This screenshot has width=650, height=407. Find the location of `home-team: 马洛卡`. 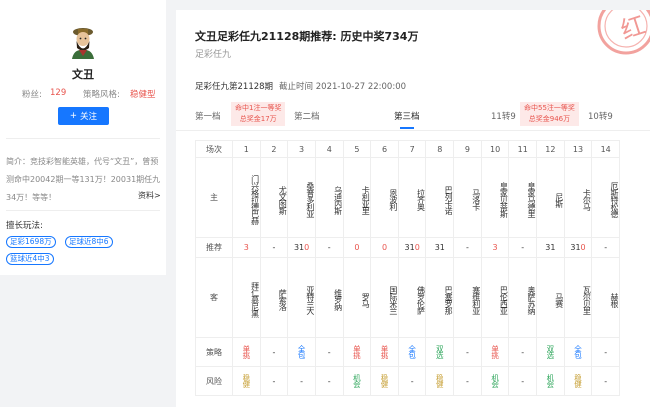

home-team: 马洛卡 is located at coordinates (467, 197).